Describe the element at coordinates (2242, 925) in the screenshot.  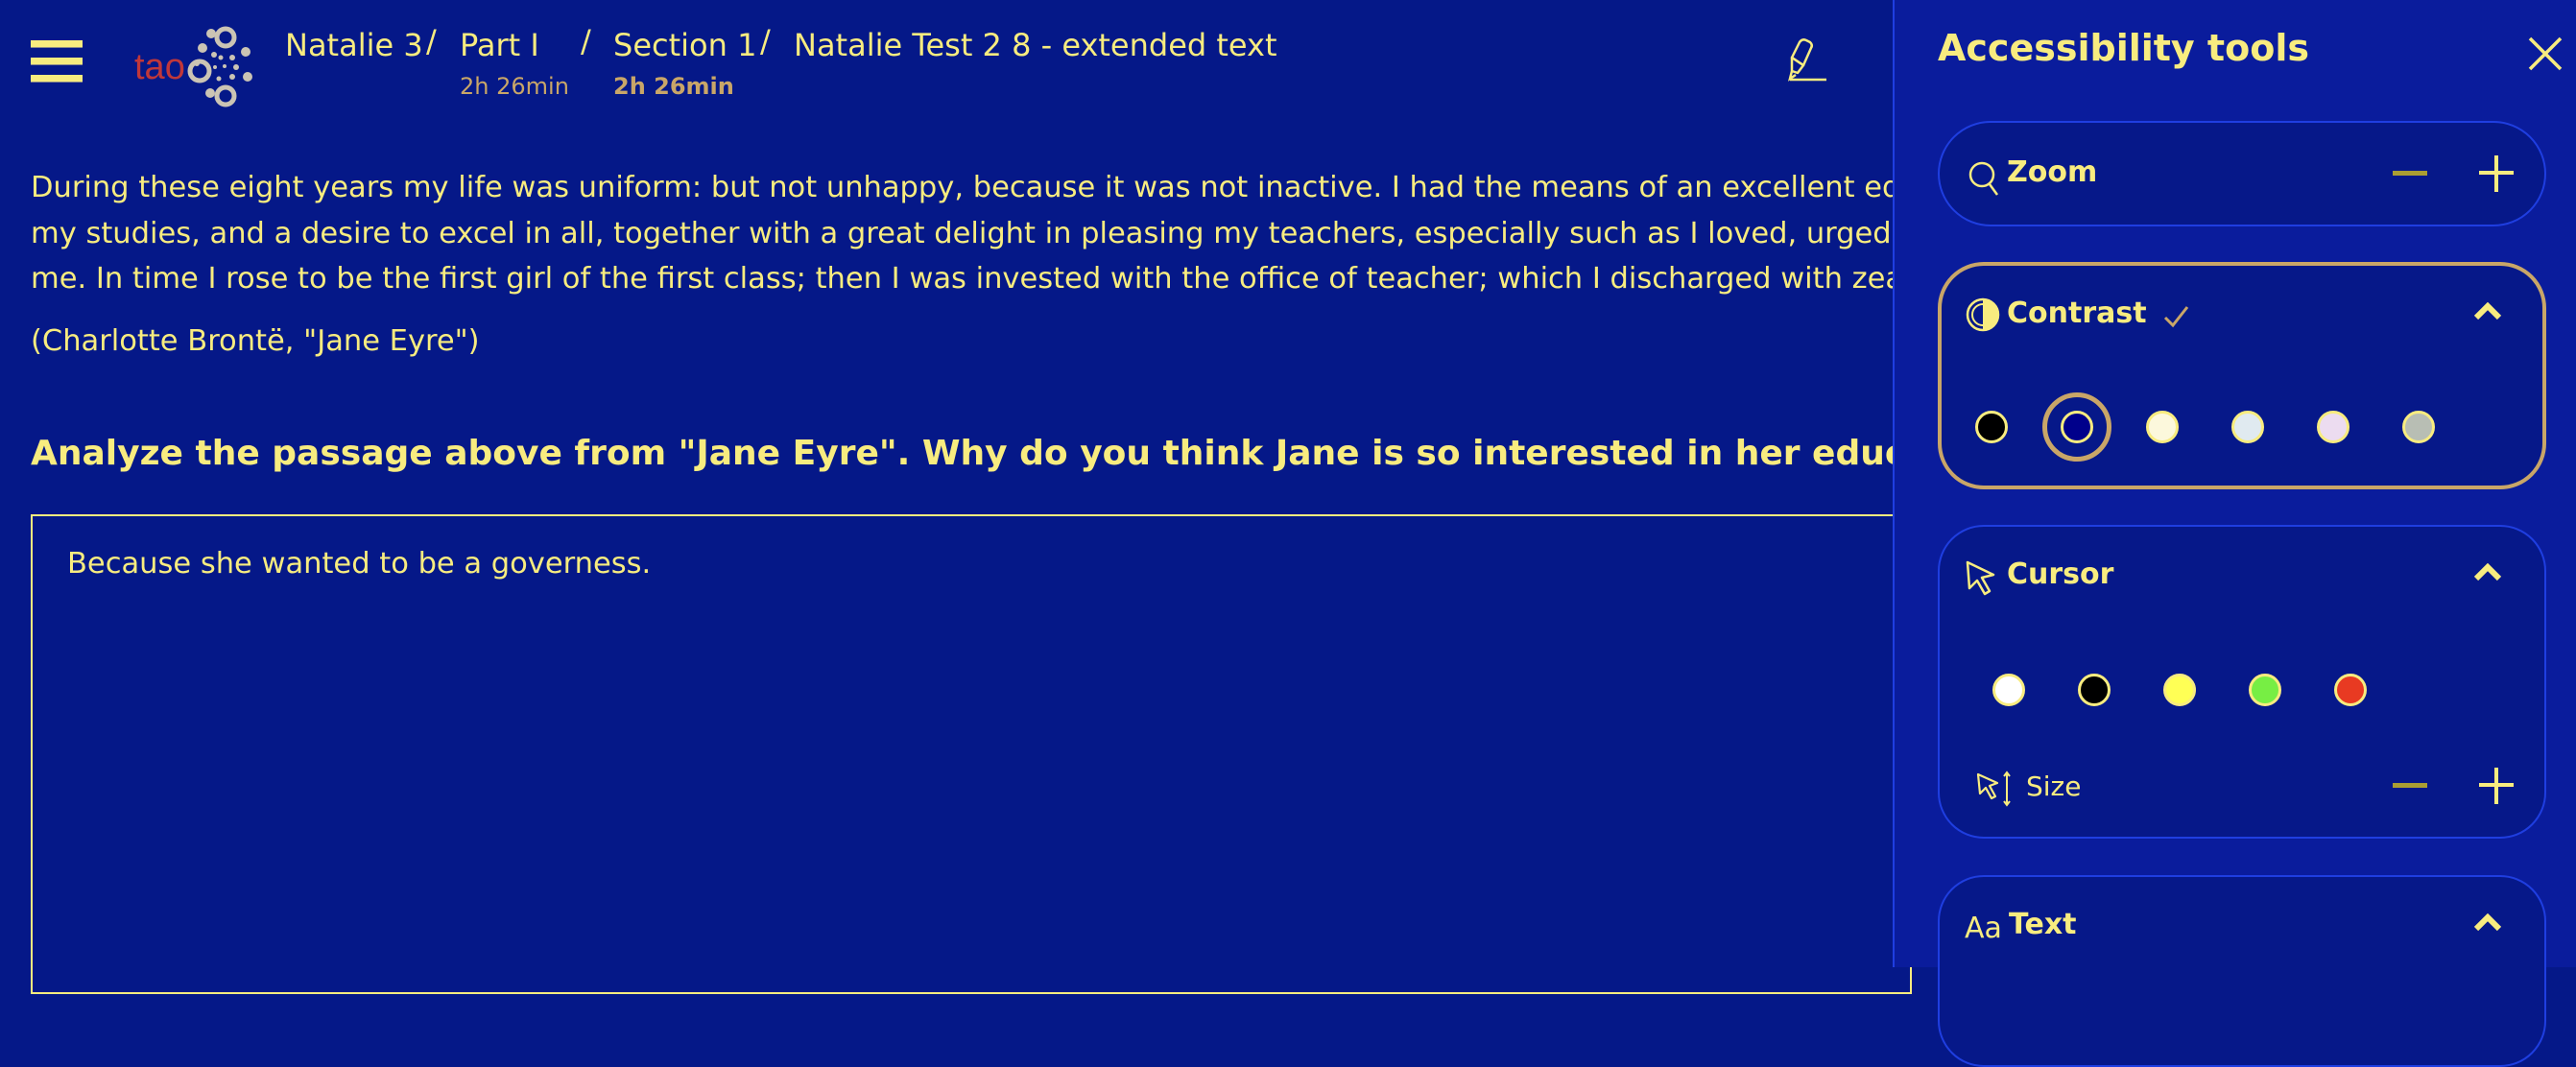
I see `text-header: Aa Text` at that location.